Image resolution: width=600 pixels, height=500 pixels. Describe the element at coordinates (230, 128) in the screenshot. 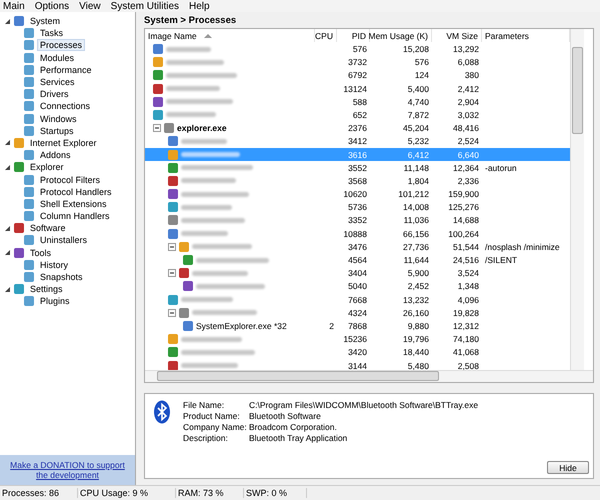

I see `table-cell: explorer.exe` at that location.